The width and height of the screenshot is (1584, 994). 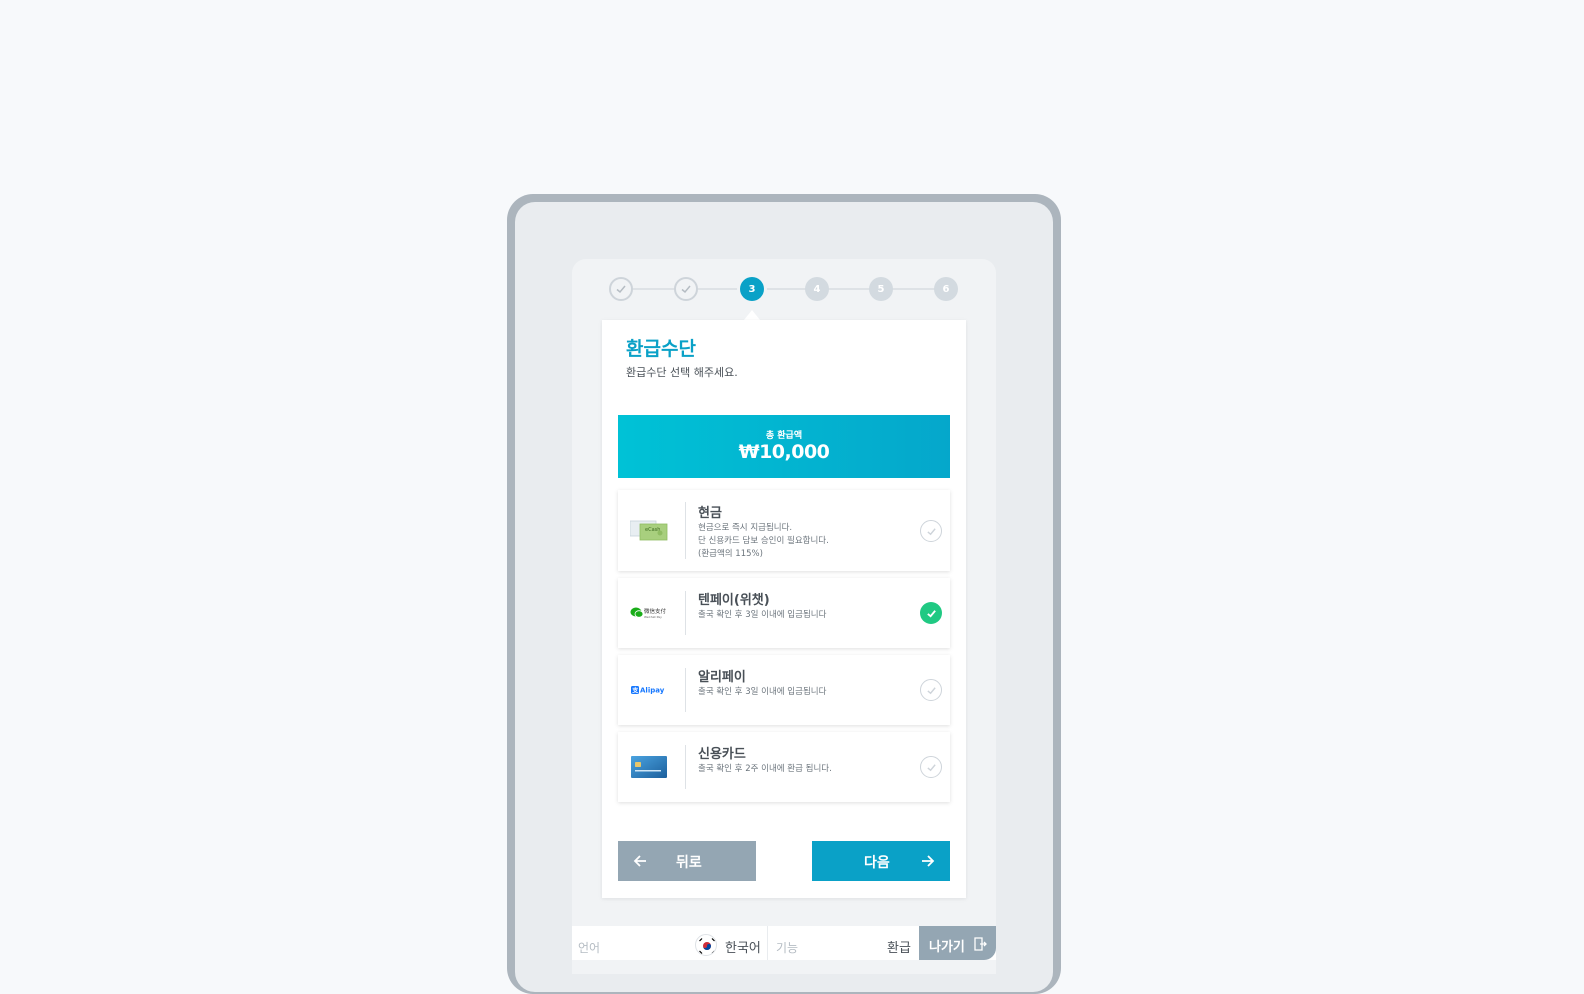 I want to click on option-name: 현금, so click(x=710, y=513).